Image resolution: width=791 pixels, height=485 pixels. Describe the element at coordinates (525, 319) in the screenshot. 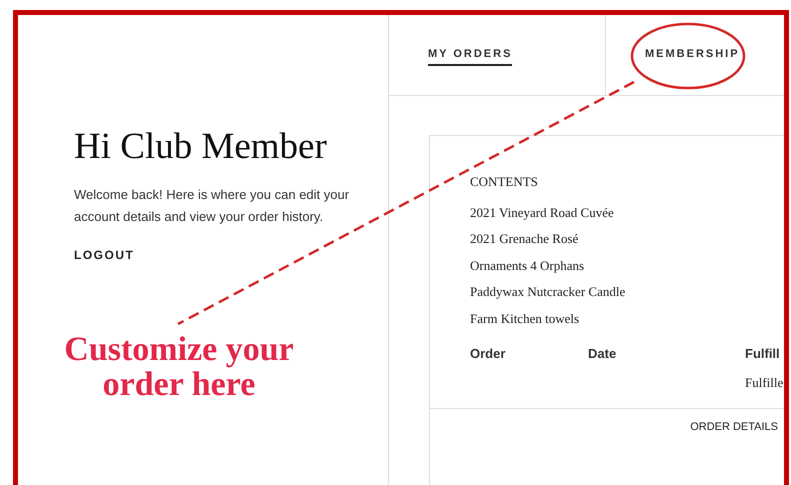

I see `contents-item: Farm Kitchen towels` at that location.